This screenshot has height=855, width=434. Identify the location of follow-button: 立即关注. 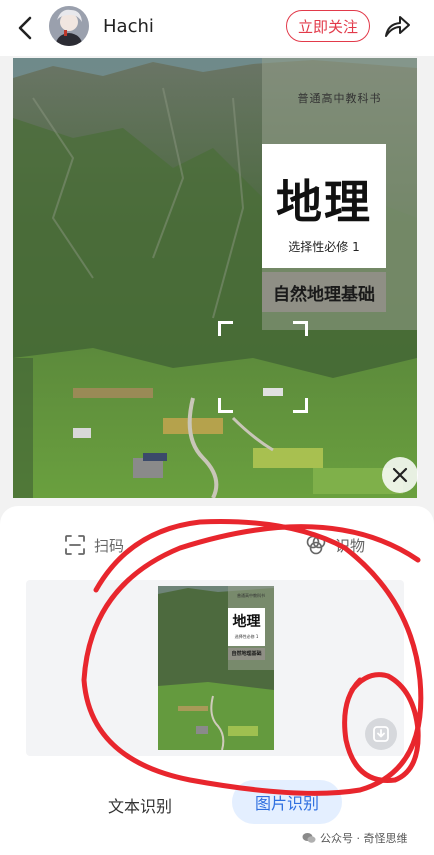
(328, 26).